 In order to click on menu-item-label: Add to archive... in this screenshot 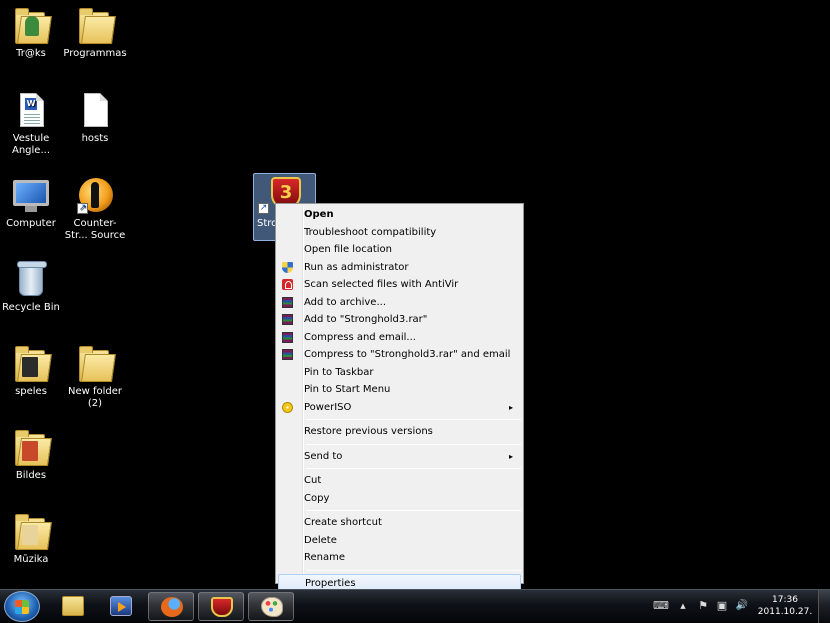, I will do `click(345, 302)`.